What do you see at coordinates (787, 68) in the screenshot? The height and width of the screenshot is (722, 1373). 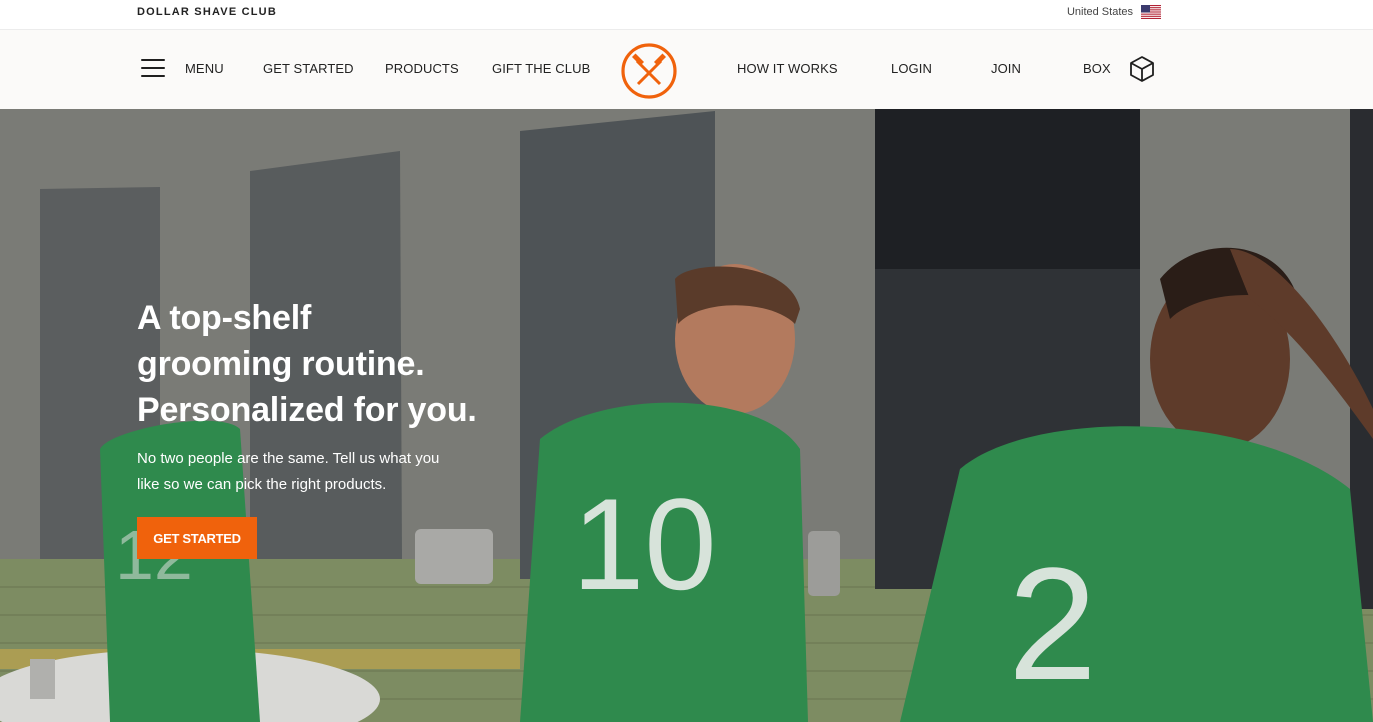 I see `nav-how-it-works: HOW IT WORKS` at bounding box center [787, 68].